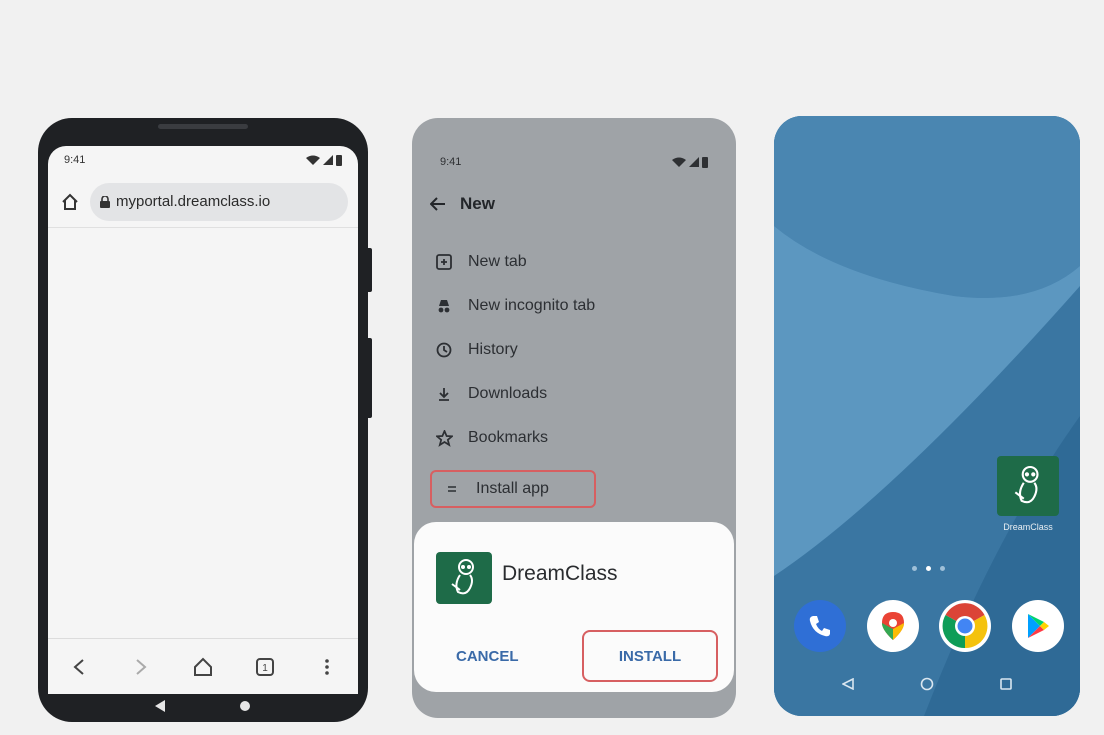 This screenshot has width=1104, height=735. Describe the element at coordinates (508, 437) in the screenshot. I see `menu-item-label: Bookmarks` at that location.